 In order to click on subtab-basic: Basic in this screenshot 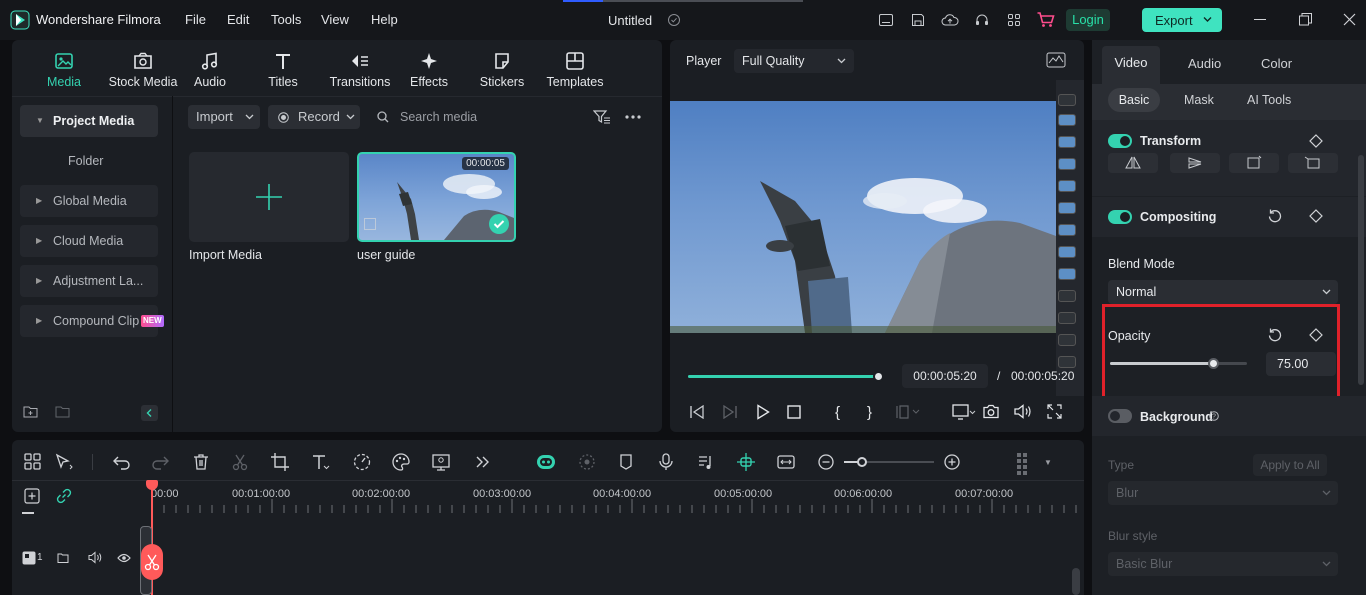, I will do `click(1134, 100)`.